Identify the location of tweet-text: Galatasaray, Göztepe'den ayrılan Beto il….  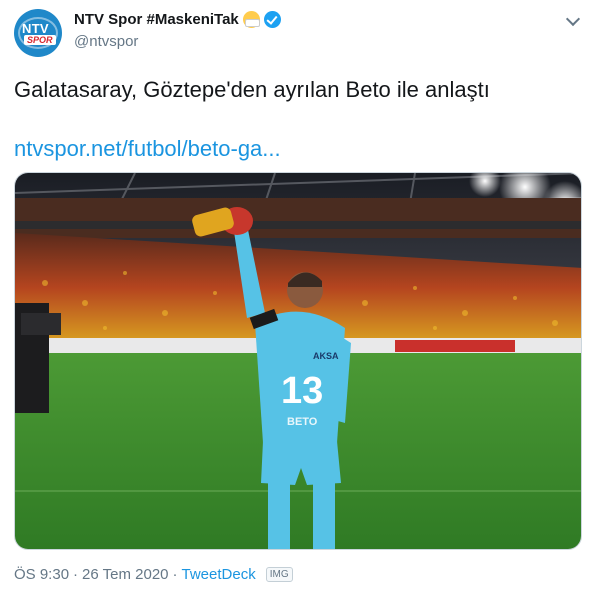
(252, 89).